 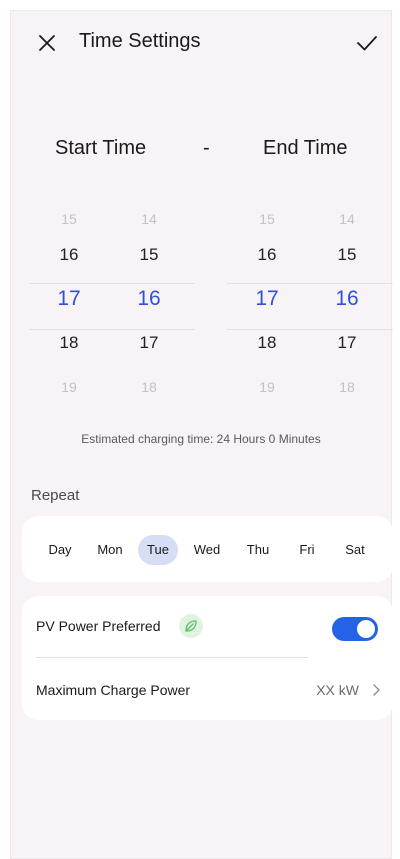 I want to click on end-minute-option: 18, so click(x=347, y=397).